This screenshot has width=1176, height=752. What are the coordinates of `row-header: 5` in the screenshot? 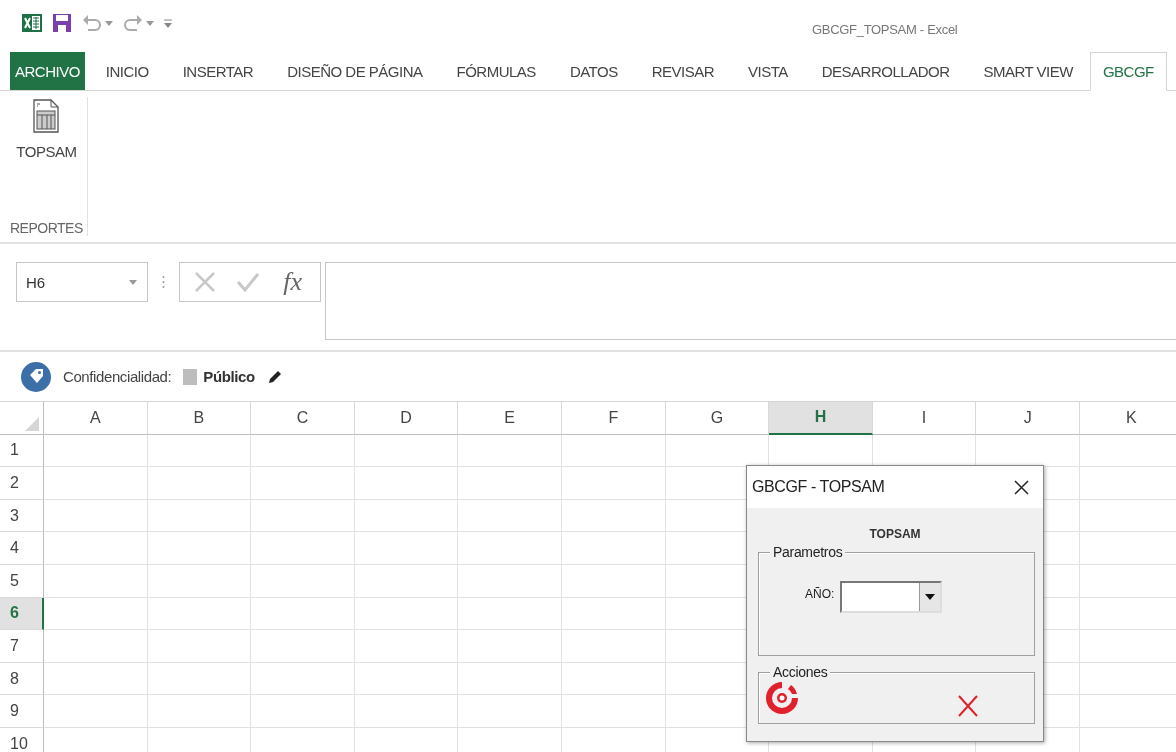 It's located at (22, 581).